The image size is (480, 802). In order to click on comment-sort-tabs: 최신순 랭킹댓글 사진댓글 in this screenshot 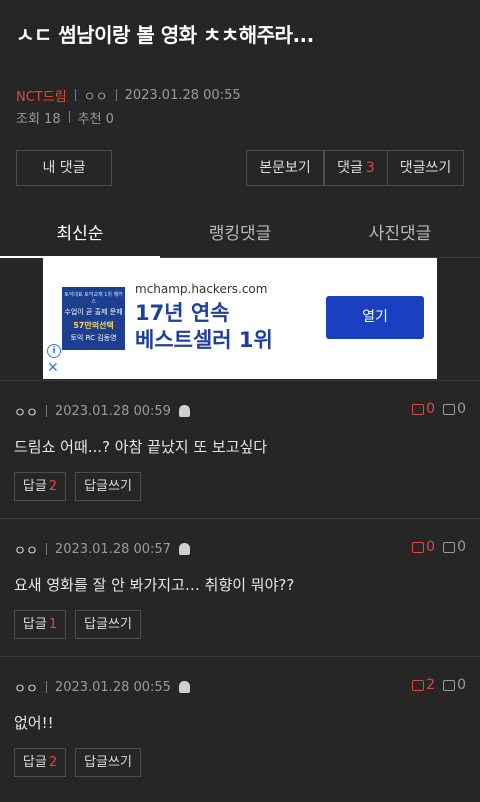, I will do `click(240, 235)`.